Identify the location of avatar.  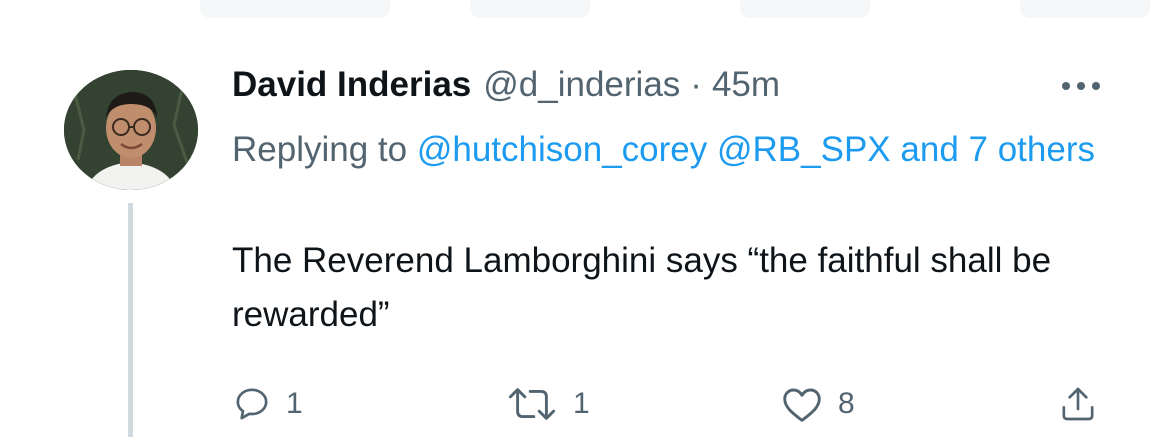
(131, 130).